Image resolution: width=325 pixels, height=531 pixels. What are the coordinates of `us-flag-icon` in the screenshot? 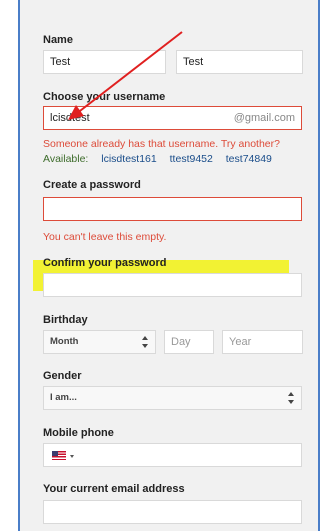 It's located at (59, 455).